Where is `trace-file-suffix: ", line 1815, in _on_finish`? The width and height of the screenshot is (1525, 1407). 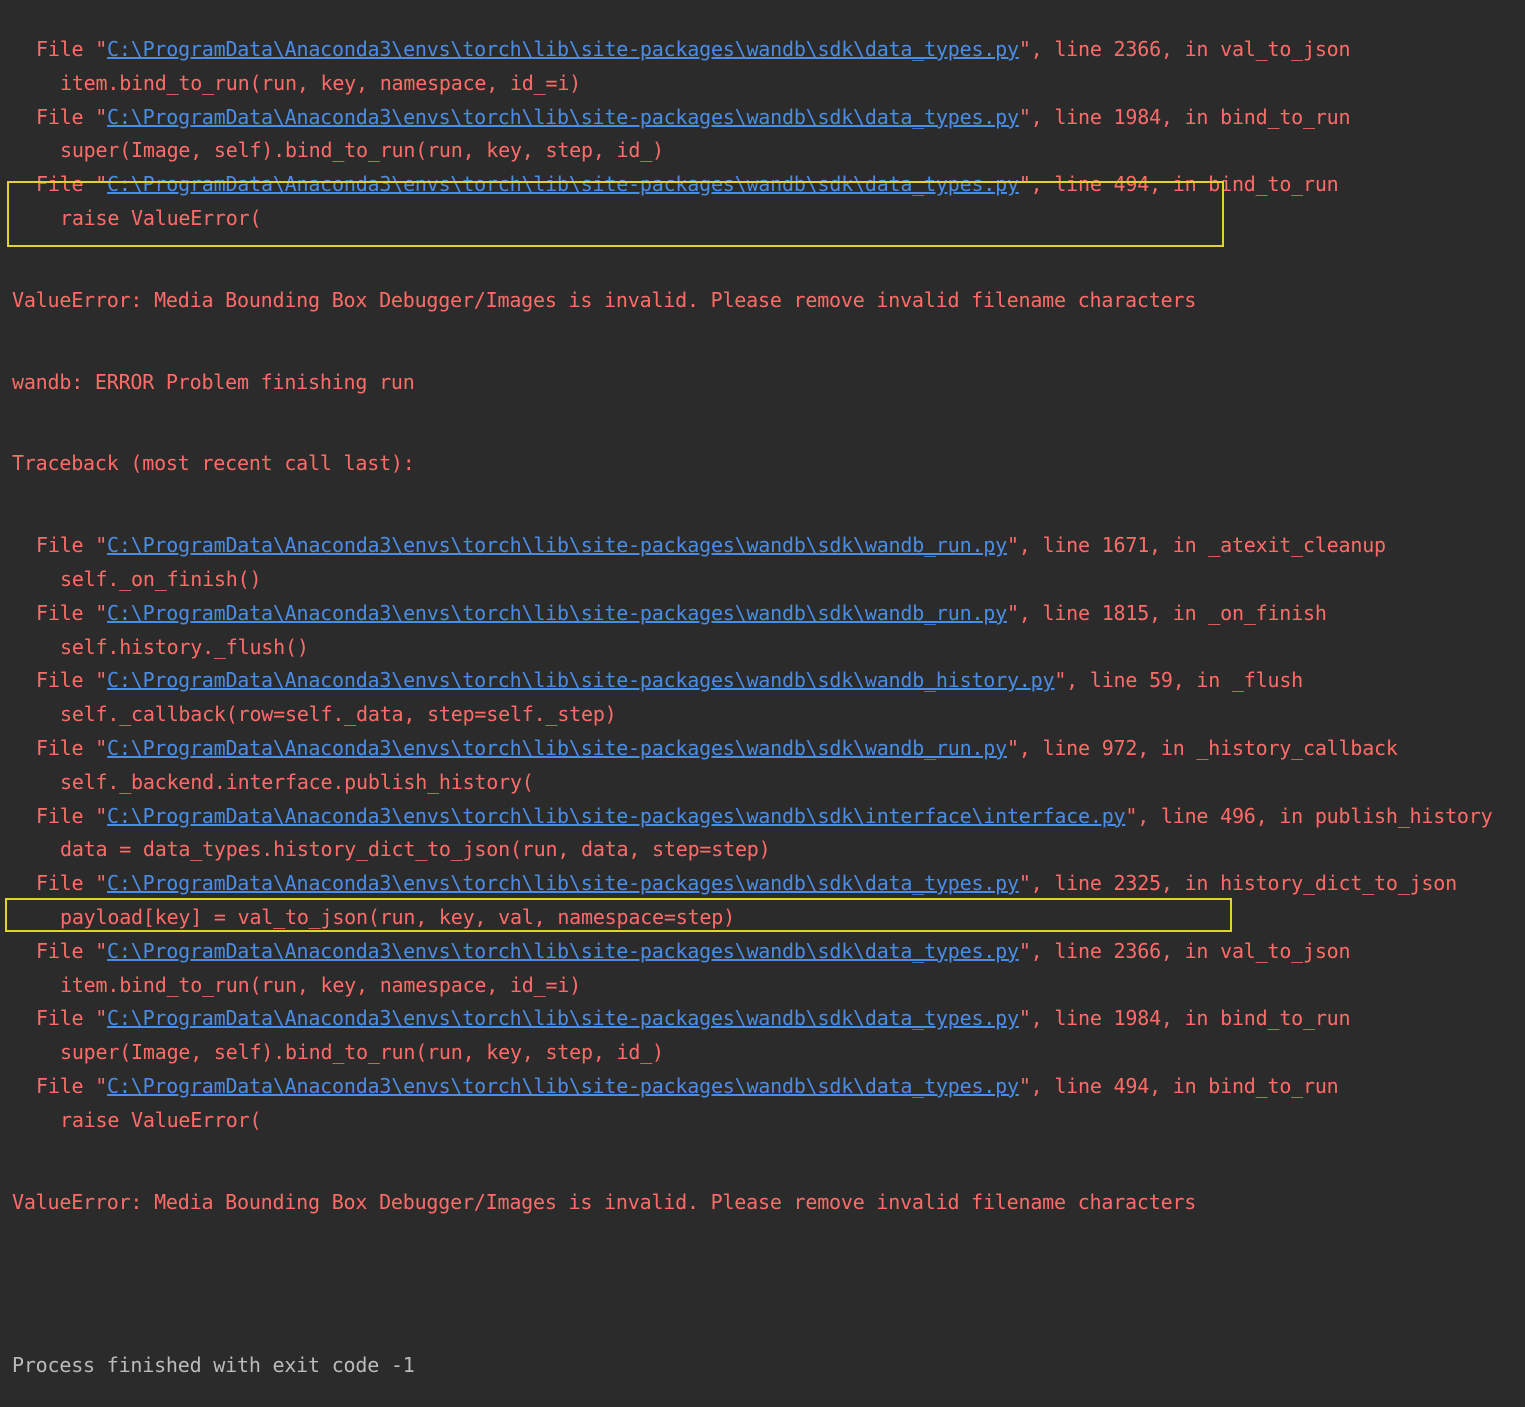 trace-file-suffix: ", line 1815, in _on_finish is located at coordinates (1166, 612).